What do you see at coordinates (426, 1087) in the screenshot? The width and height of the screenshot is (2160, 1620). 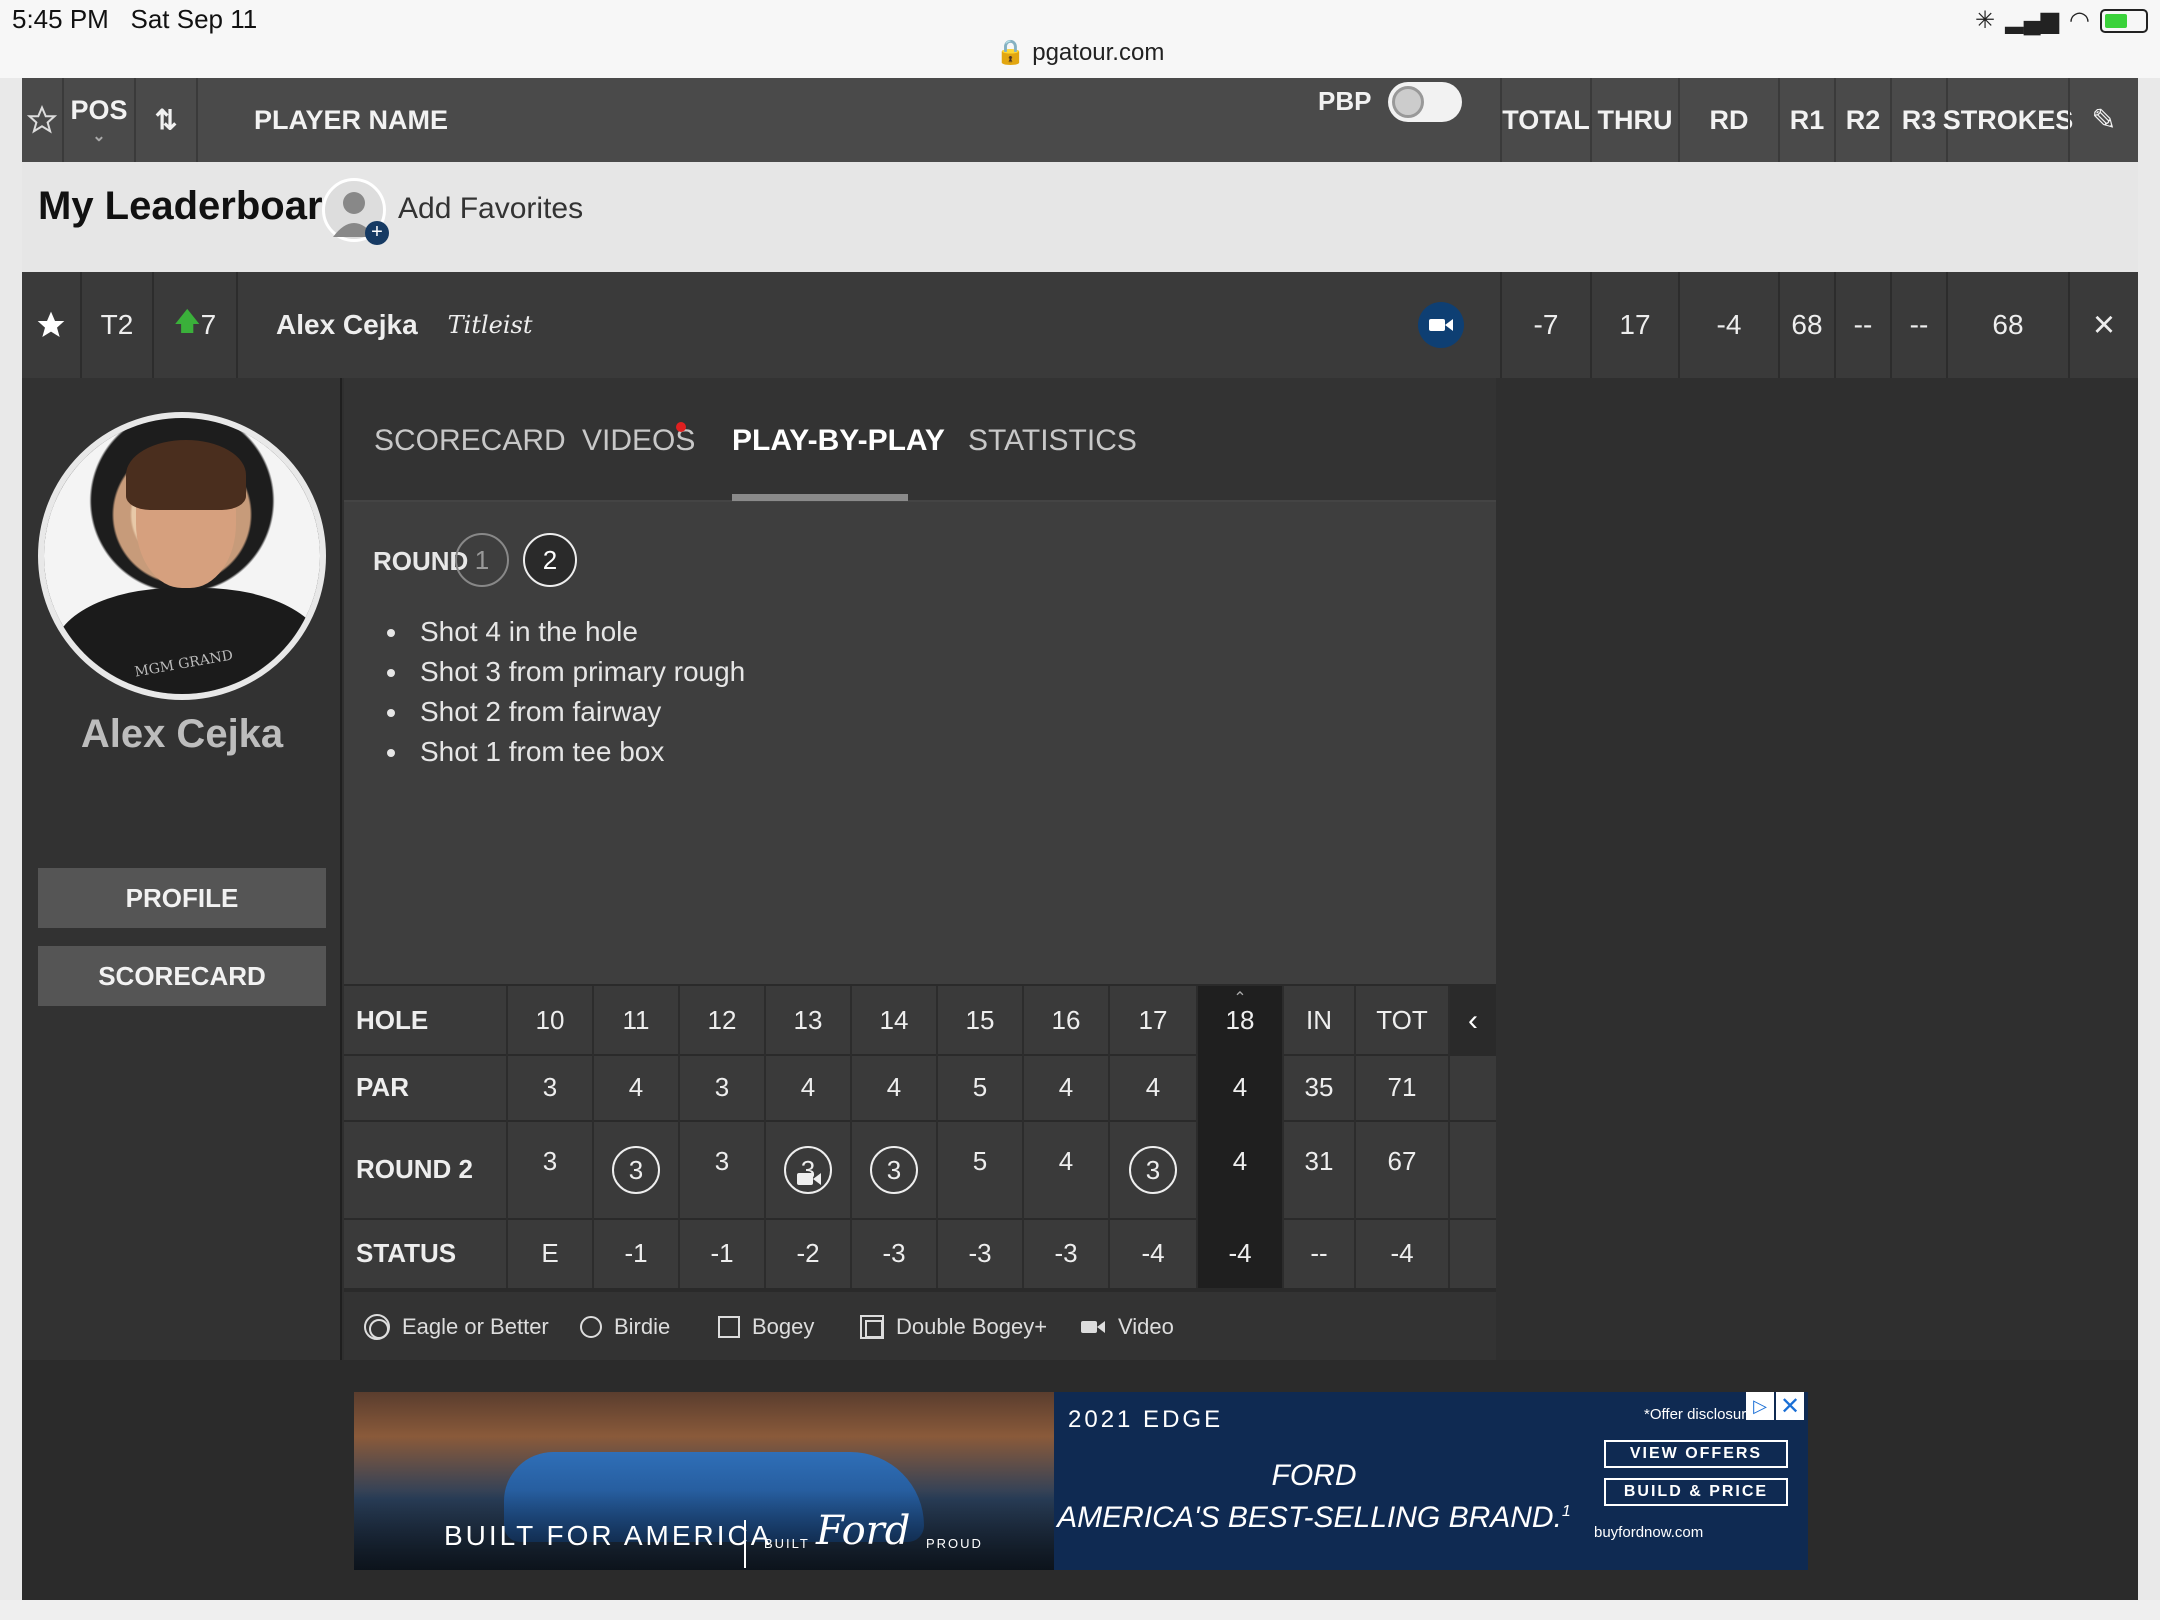 I see `scorecard-row-label-par: PAR` at bounding box center [426, 1087].